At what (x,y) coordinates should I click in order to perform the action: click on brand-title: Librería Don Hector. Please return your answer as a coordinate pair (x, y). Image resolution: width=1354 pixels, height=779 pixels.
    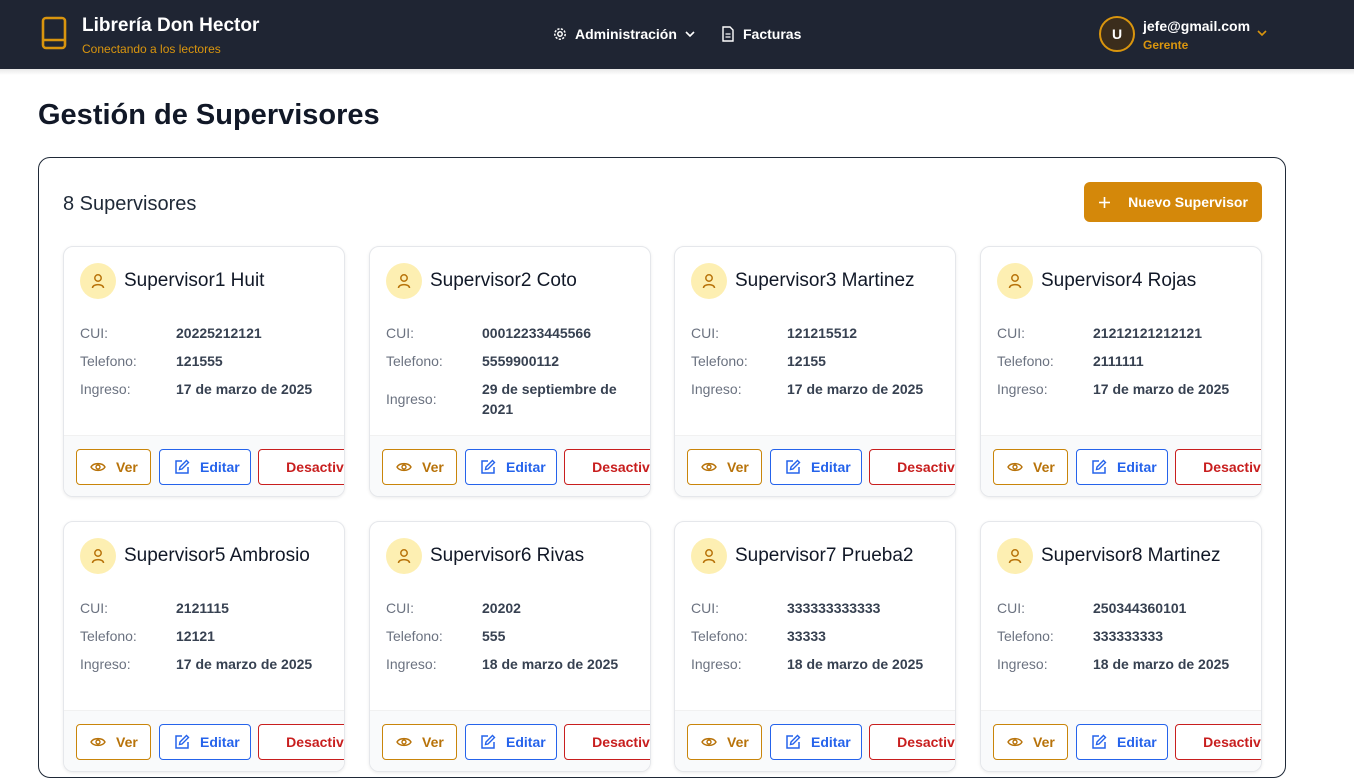
    Looking at the image, I should click on (171, 25).